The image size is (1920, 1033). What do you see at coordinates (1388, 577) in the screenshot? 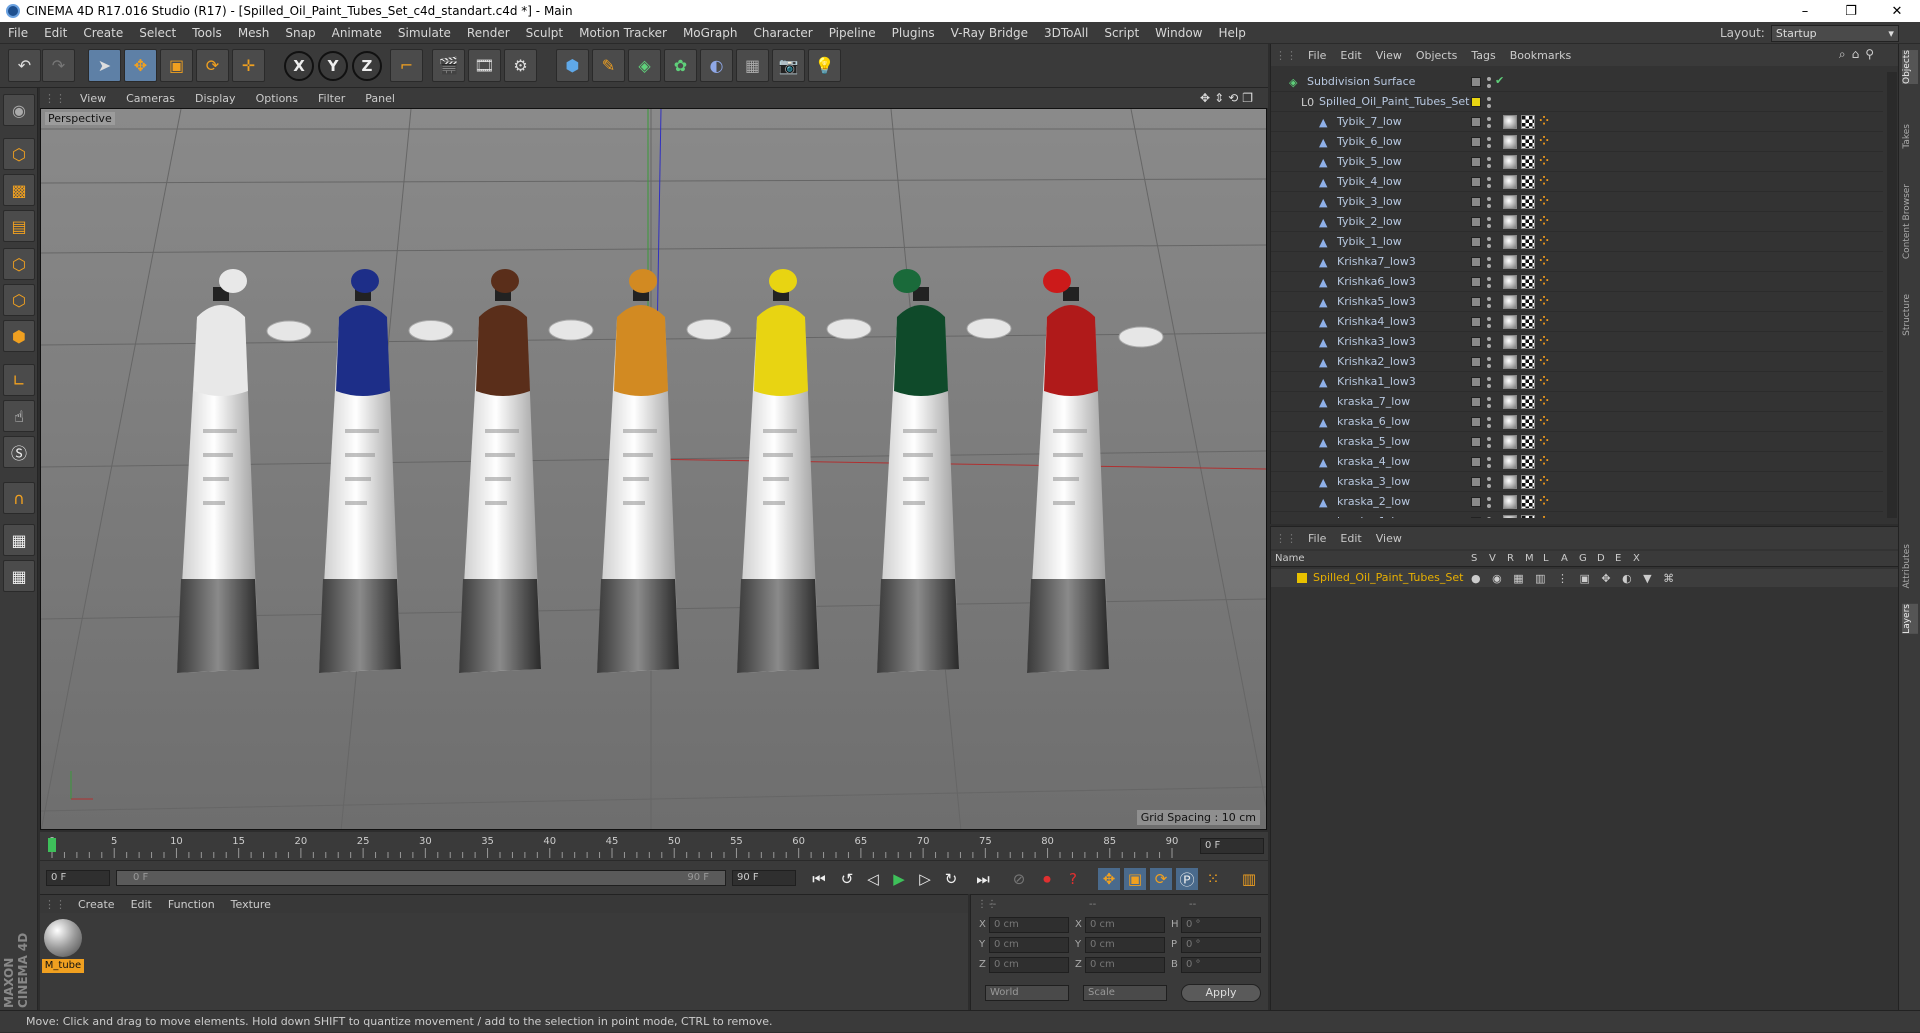
I see `layer-name: Spilled_Oil_Paint_Tubes_Set` at bounding box center [1388, 577].